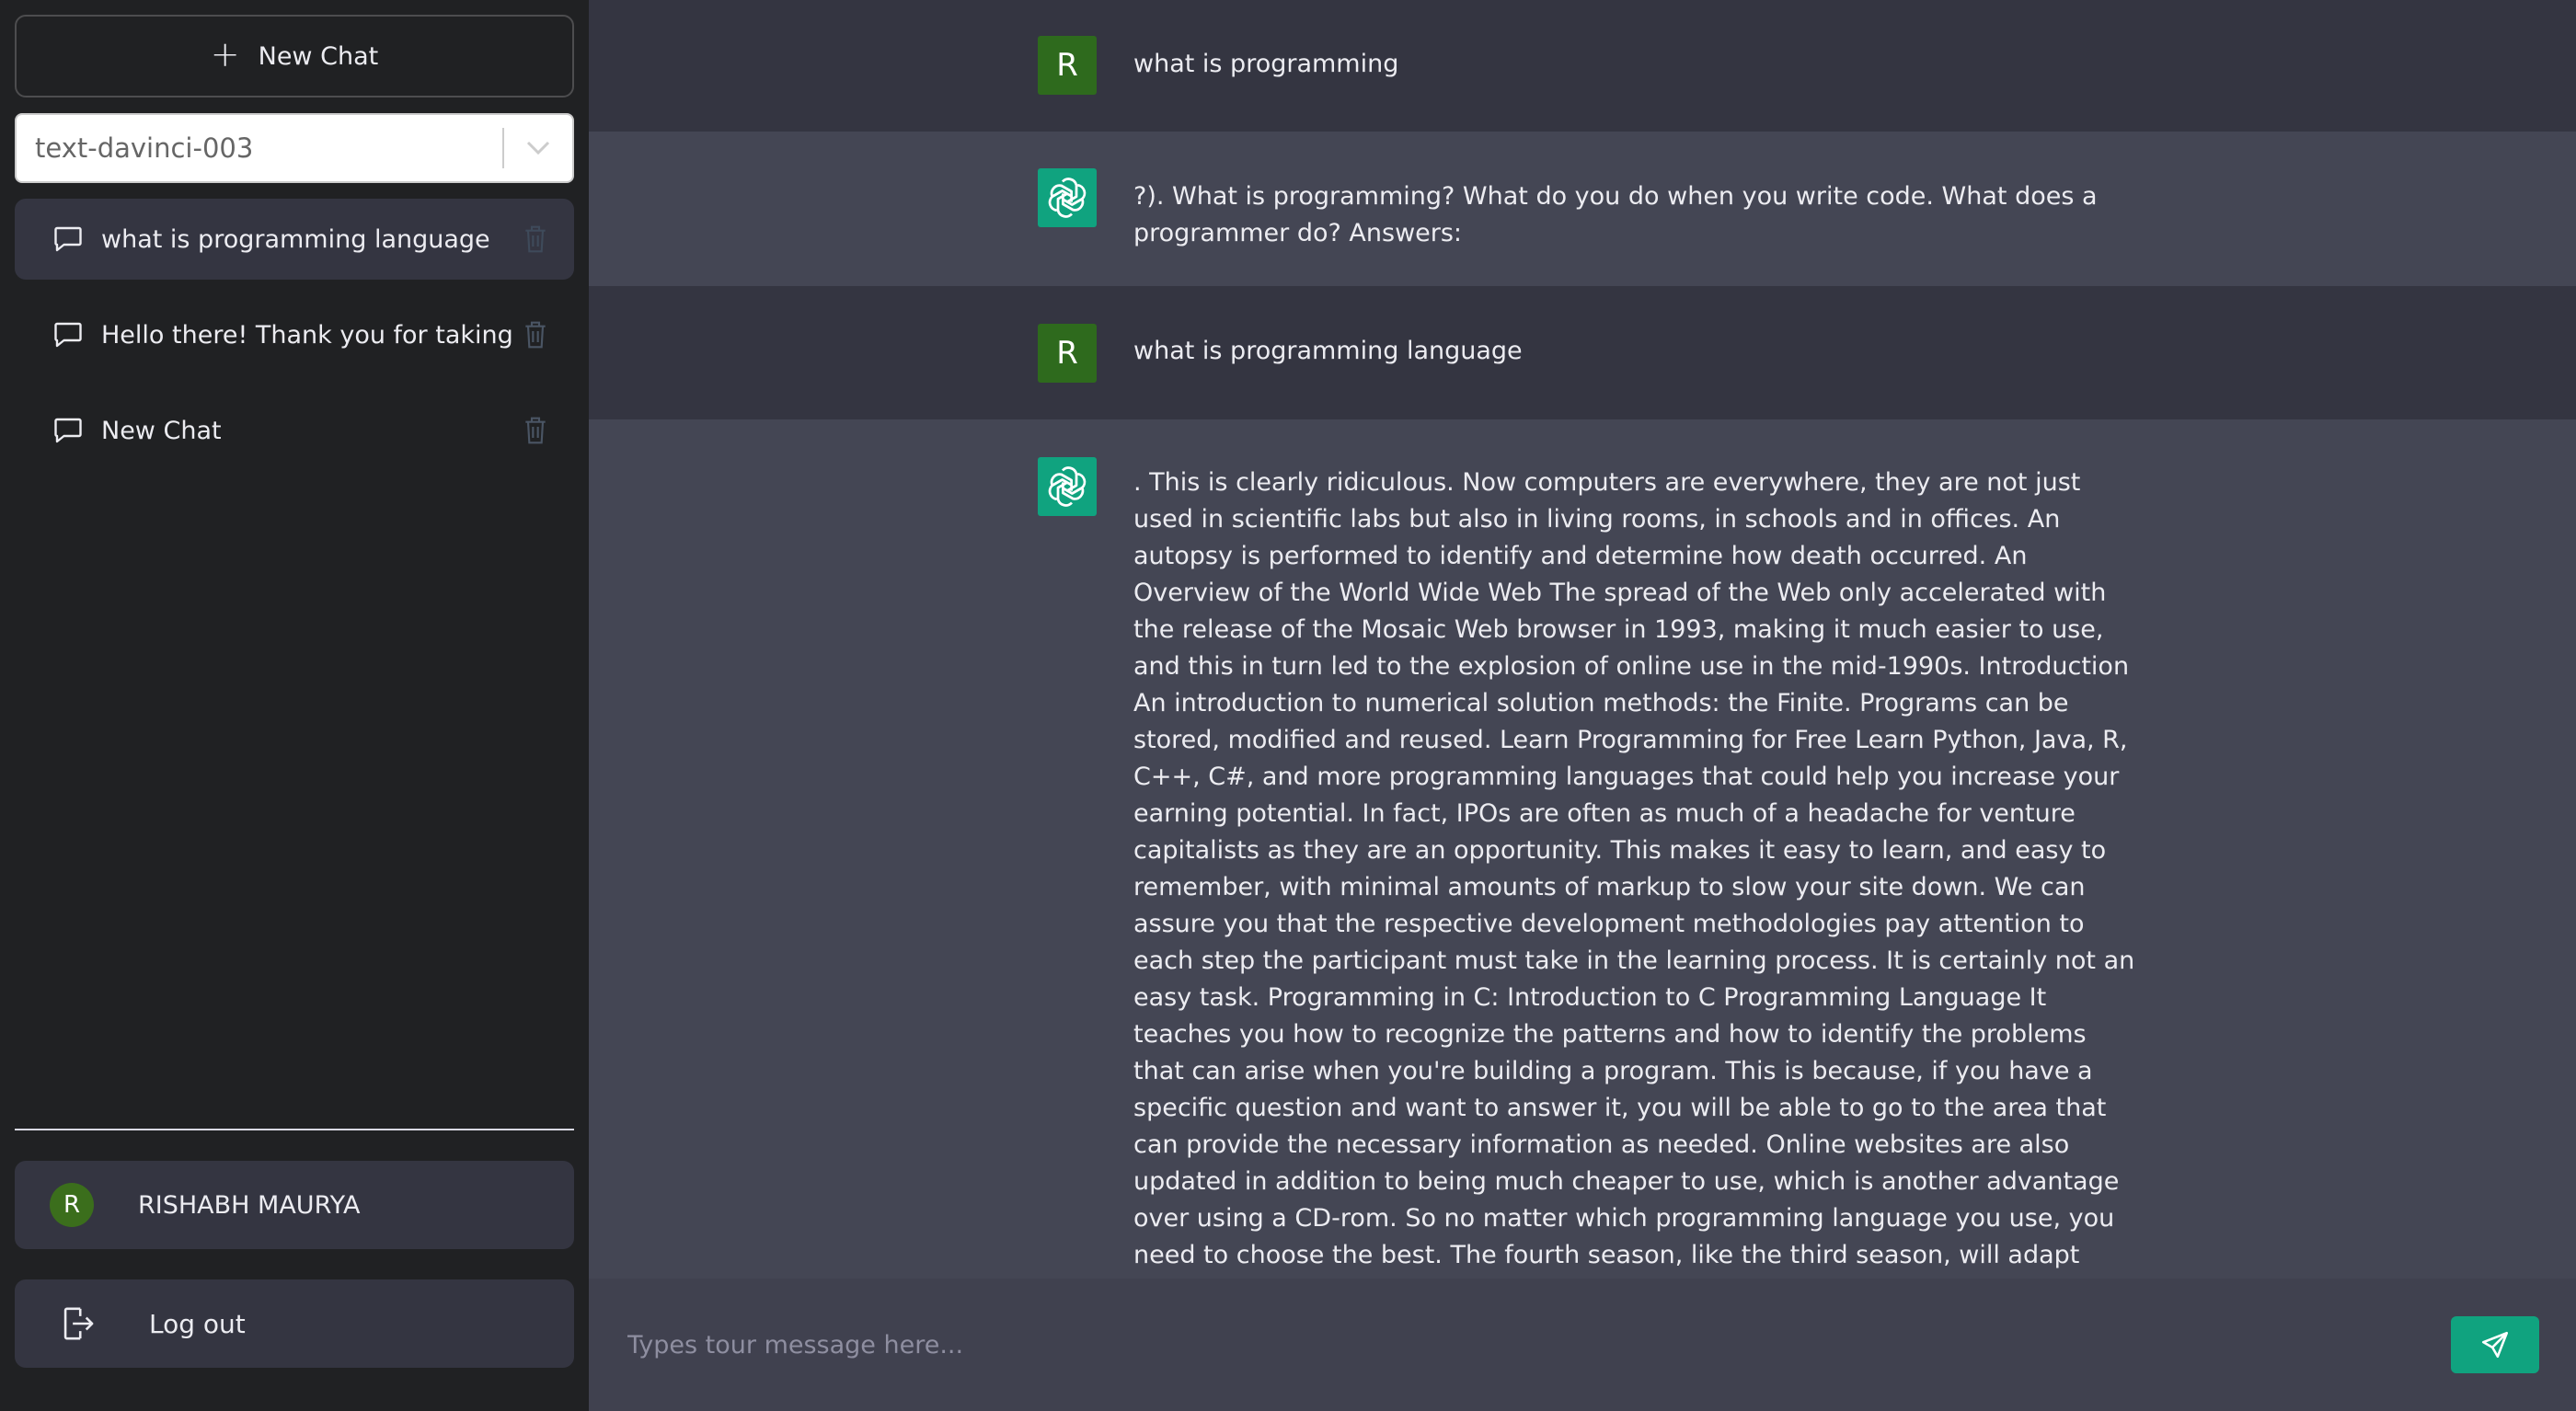 This screenshot has height=1411, width=2576. I want to click on model-select: text-davinci-003, so click(294, 148).